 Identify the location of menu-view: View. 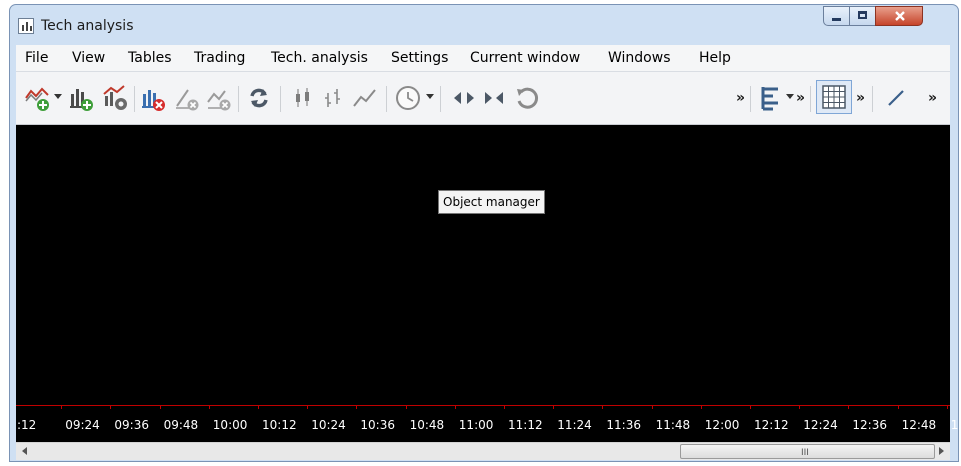
(88, 58).